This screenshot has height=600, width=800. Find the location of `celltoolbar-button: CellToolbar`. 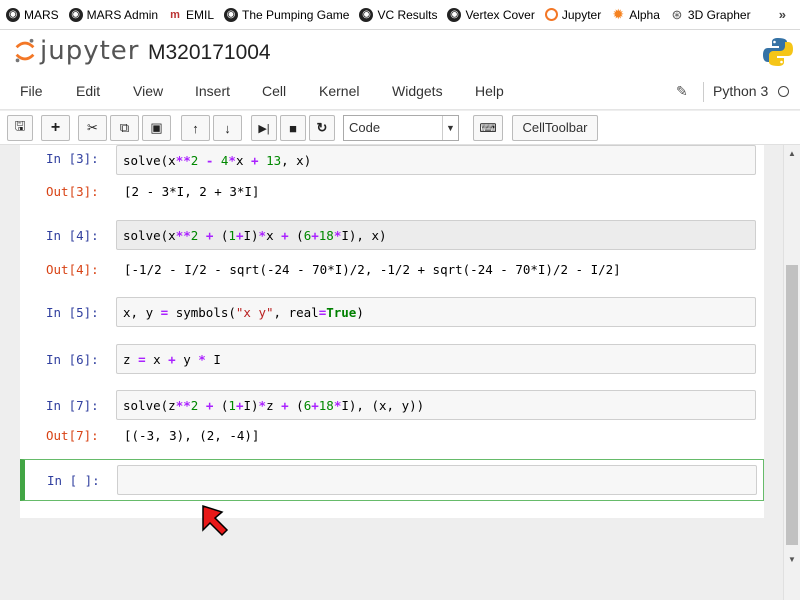

celltoolbar-button: CellToolbar is located at coordinates (555, 128).